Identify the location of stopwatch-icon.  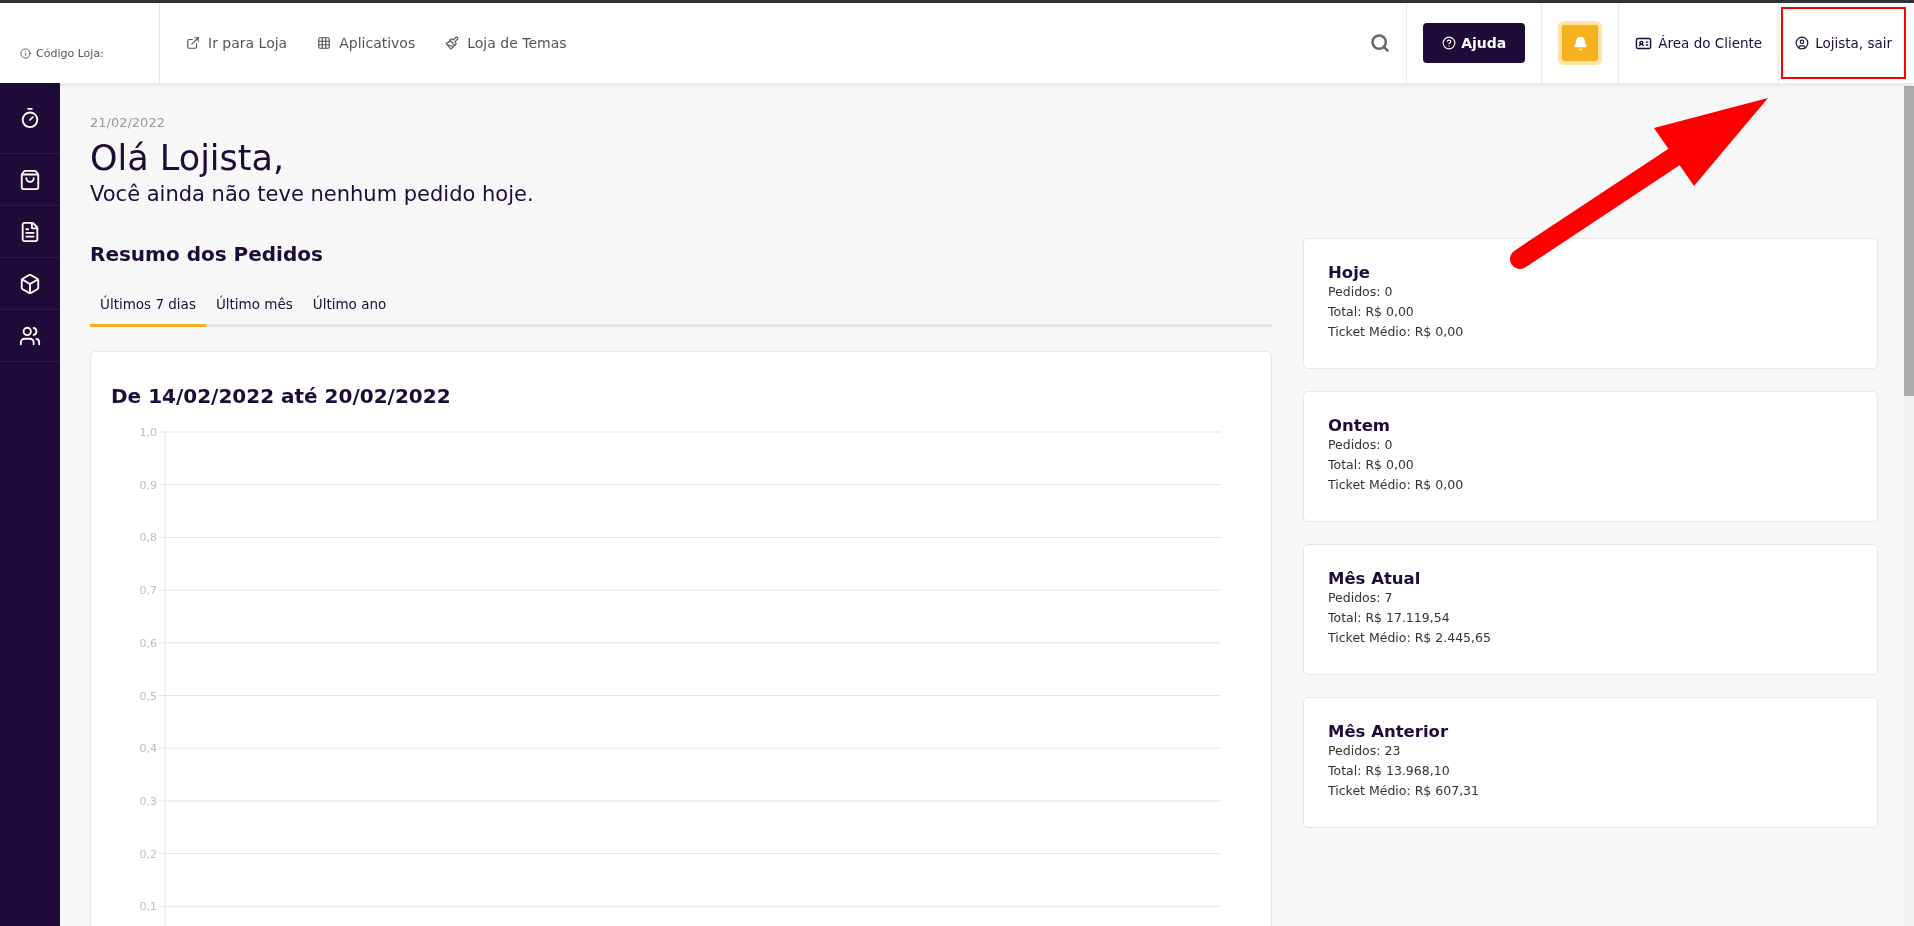
(30, 118).